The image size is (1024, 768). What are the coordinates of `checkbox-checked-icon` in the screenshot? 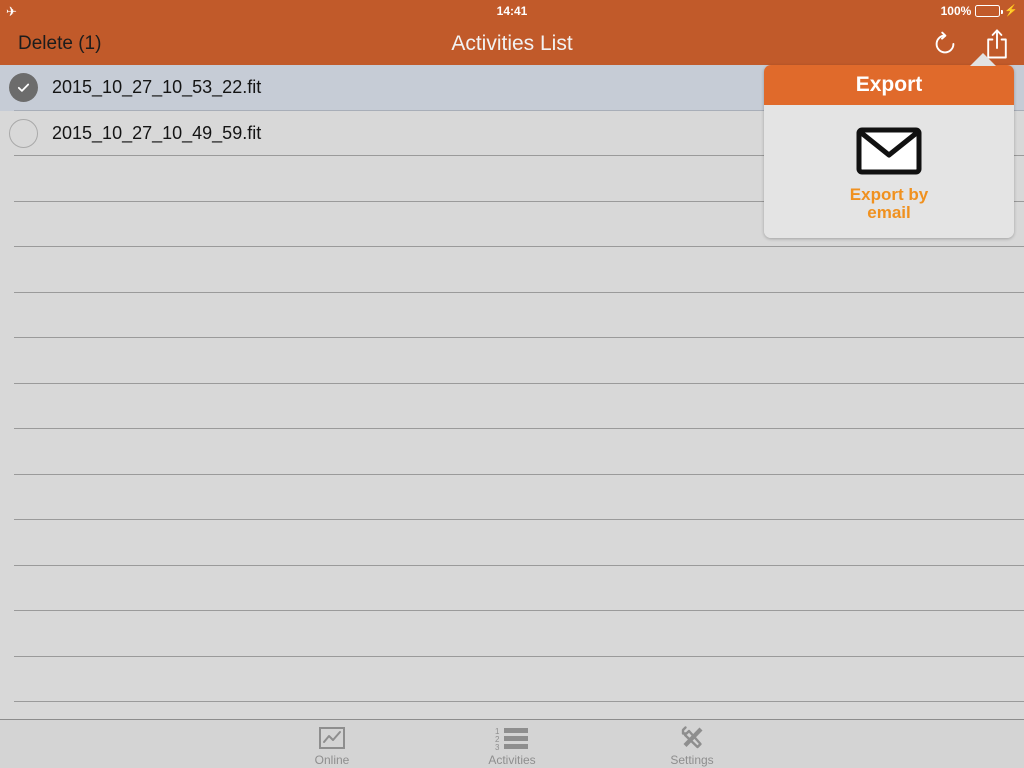 It's located at (23, 88).